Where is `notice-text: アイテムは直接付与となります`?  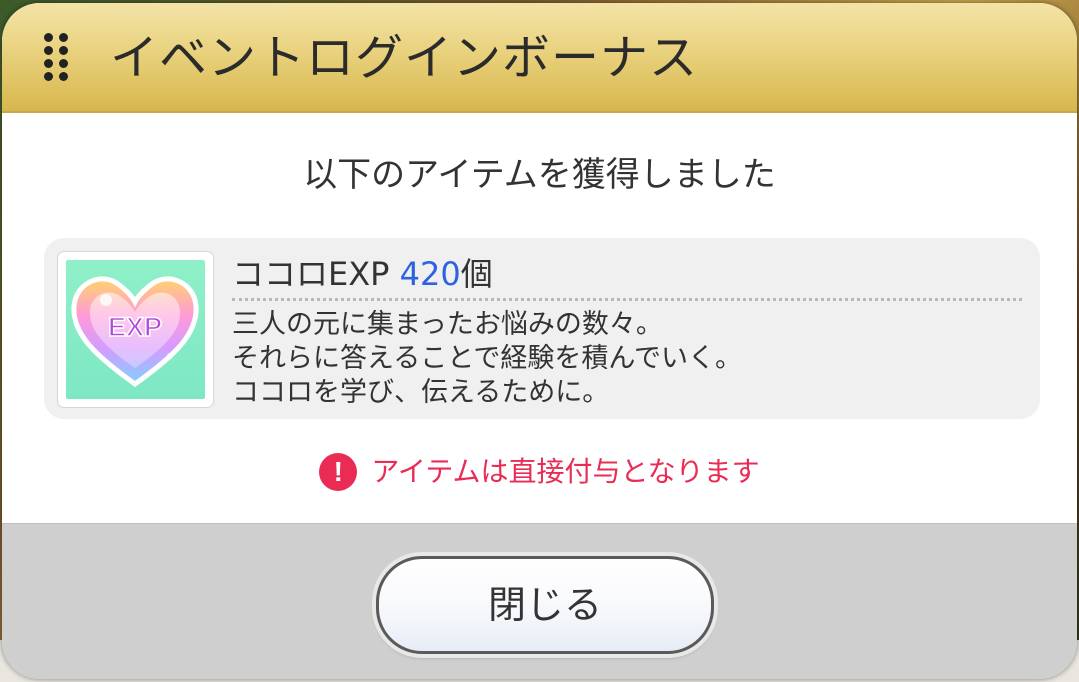
notice-text: アイテムは直接付与となります is located at coordinates (565, 471).